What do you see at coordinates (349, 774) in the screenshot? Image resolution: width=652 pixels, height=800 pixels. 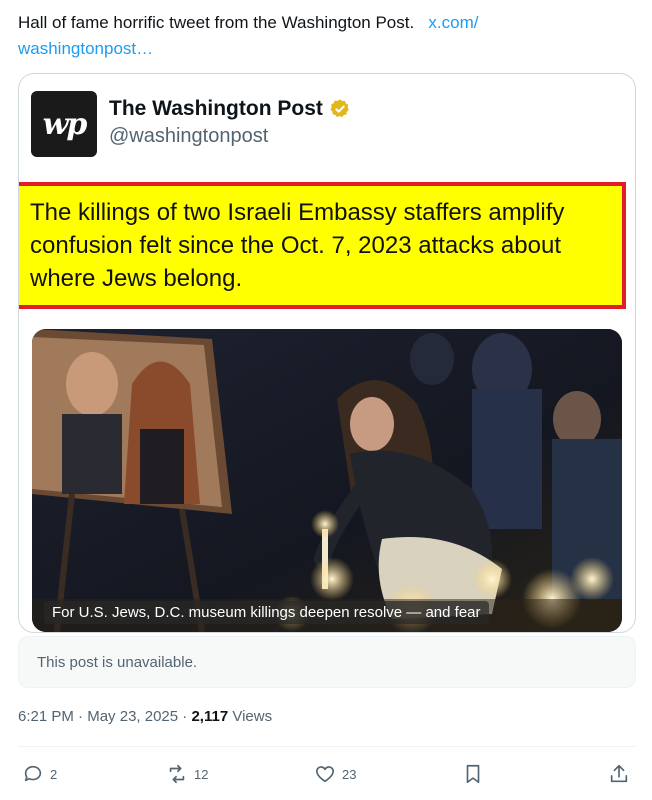 I see `like-count: 23` at bounding box center [349, 774].